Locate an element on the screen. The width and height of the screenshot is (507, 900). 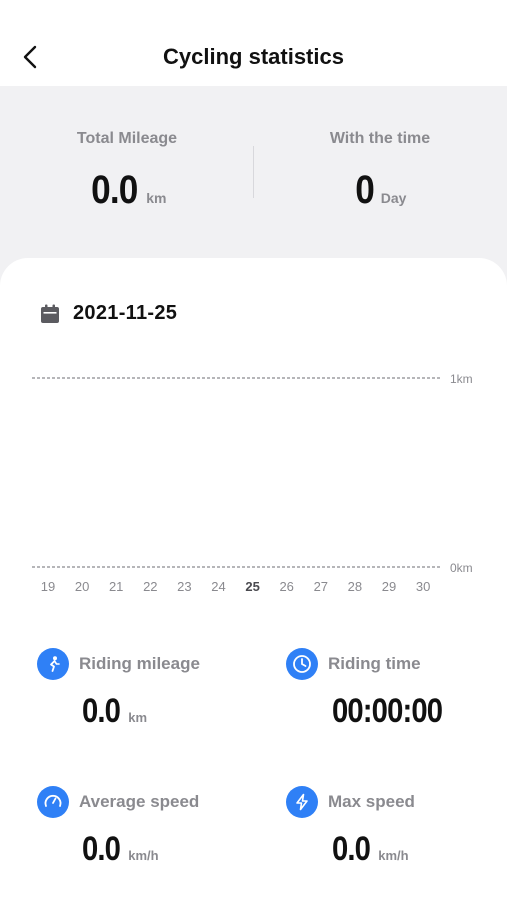
with-the-time-value: 0 is located at coordinates (364, 190).